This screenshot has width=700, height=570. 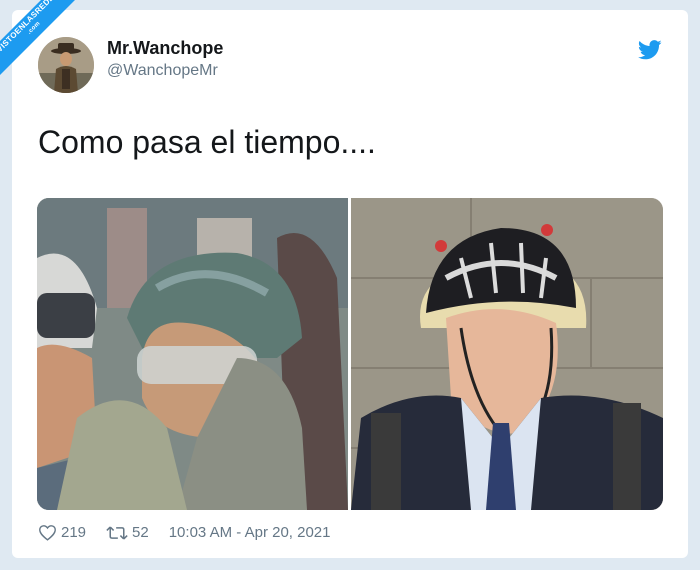 I want to click on tweet-footer: 219 52 10:03 AM - Apr 20, 2021, so click(x=184, y=532).